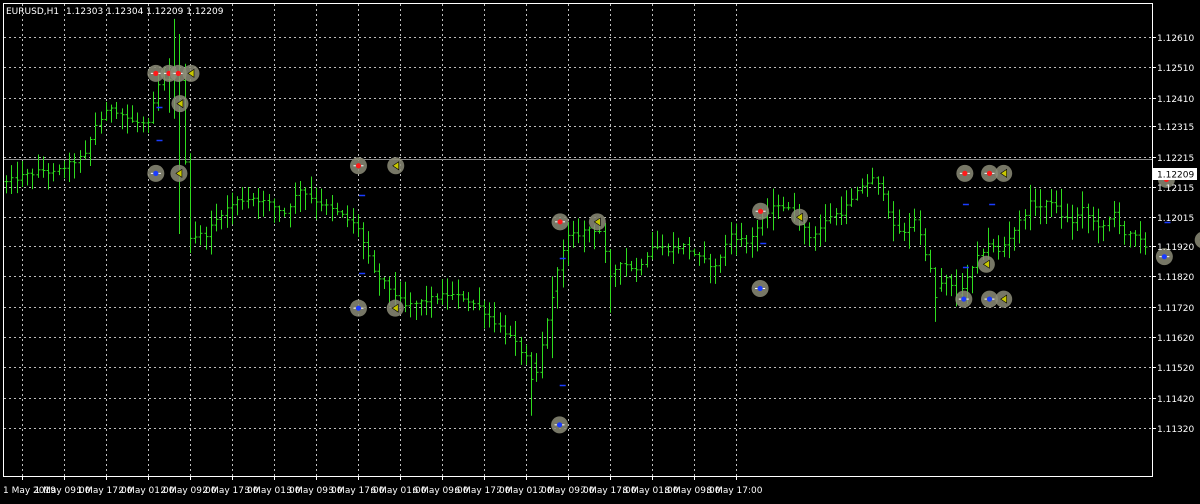 The height and width of the screenshot is (504, 1200). What do you see at coordinates (1175, 278) in the screenshot?
I see `y-tick-label: 1.11820` at bounding box center [1175, 278].